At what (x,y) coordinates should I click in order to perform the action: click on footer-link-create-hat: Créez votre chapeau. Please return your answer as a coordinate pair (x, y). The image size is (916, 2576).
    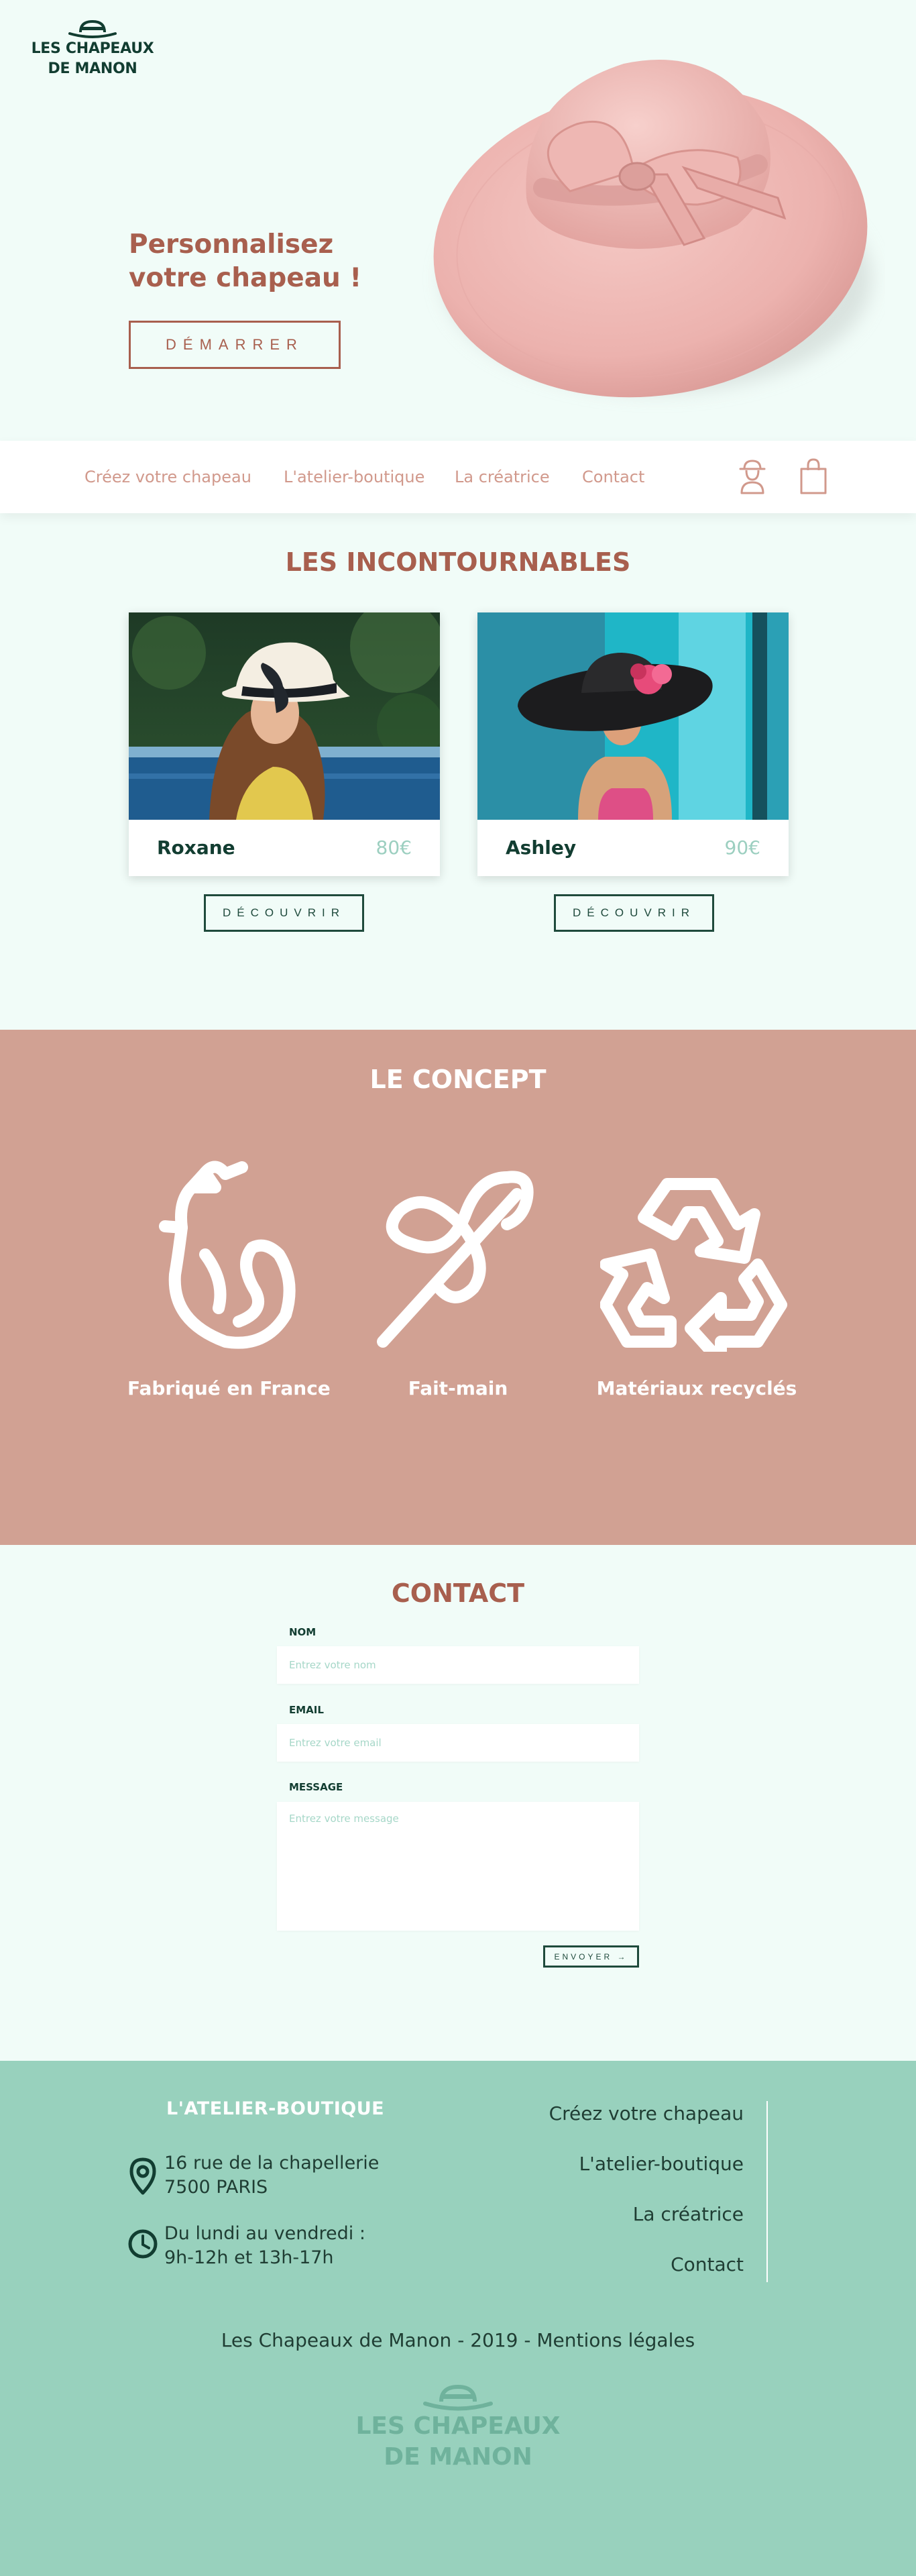
    Looking at the image, I should click on (646, 2113).